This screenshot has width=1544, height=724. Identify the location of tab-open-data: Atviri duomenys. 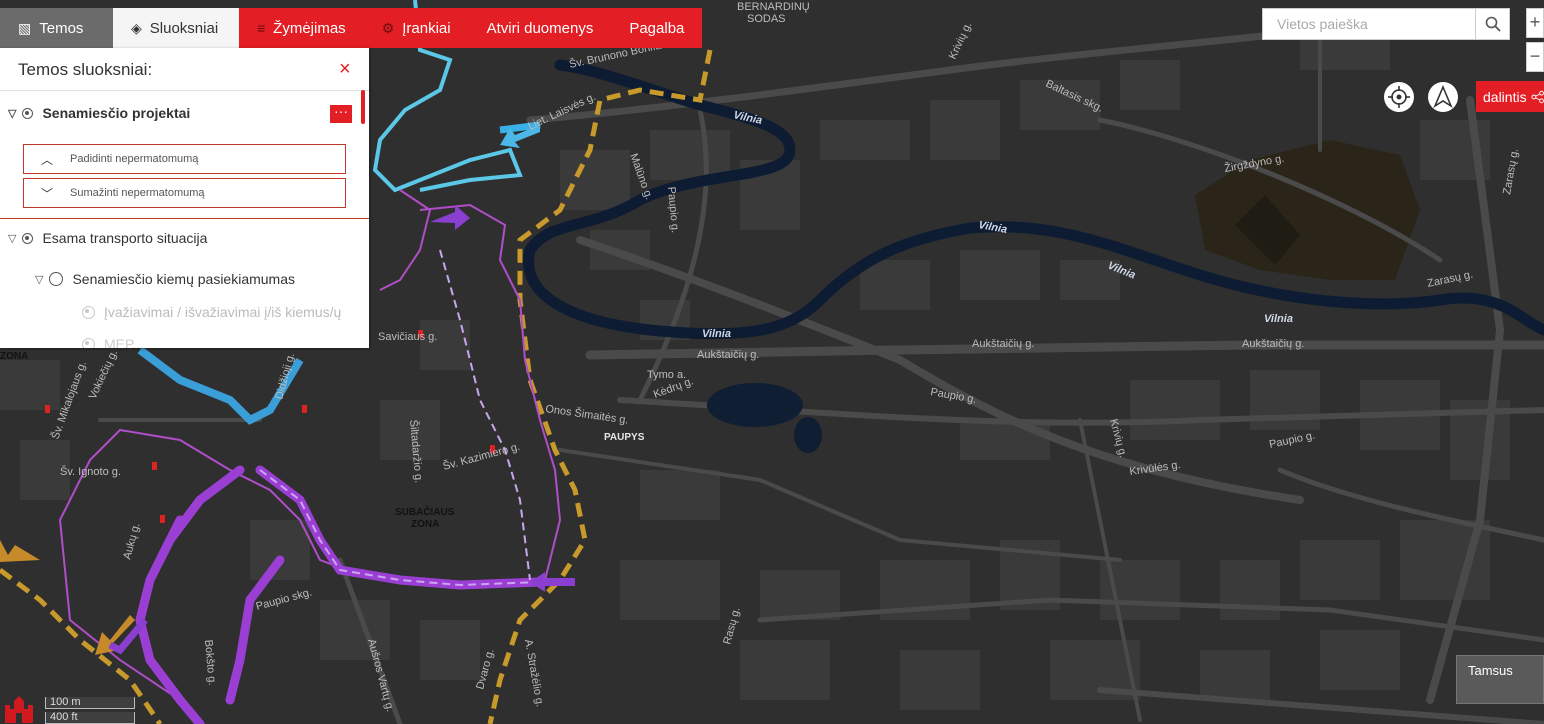
(540, 28).